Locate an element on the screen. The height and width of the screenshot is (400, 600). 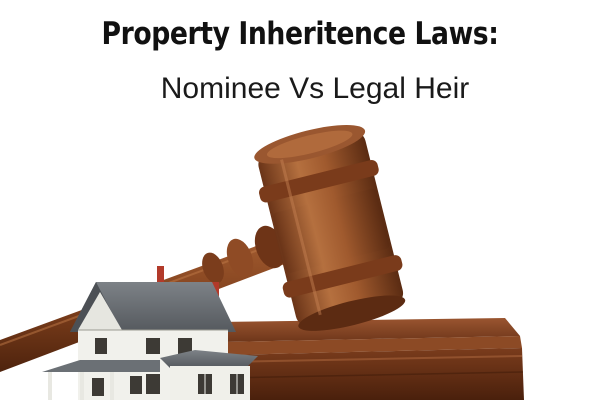
page-title: Property Inheritence Laws: is located at coordinates (300, 34).